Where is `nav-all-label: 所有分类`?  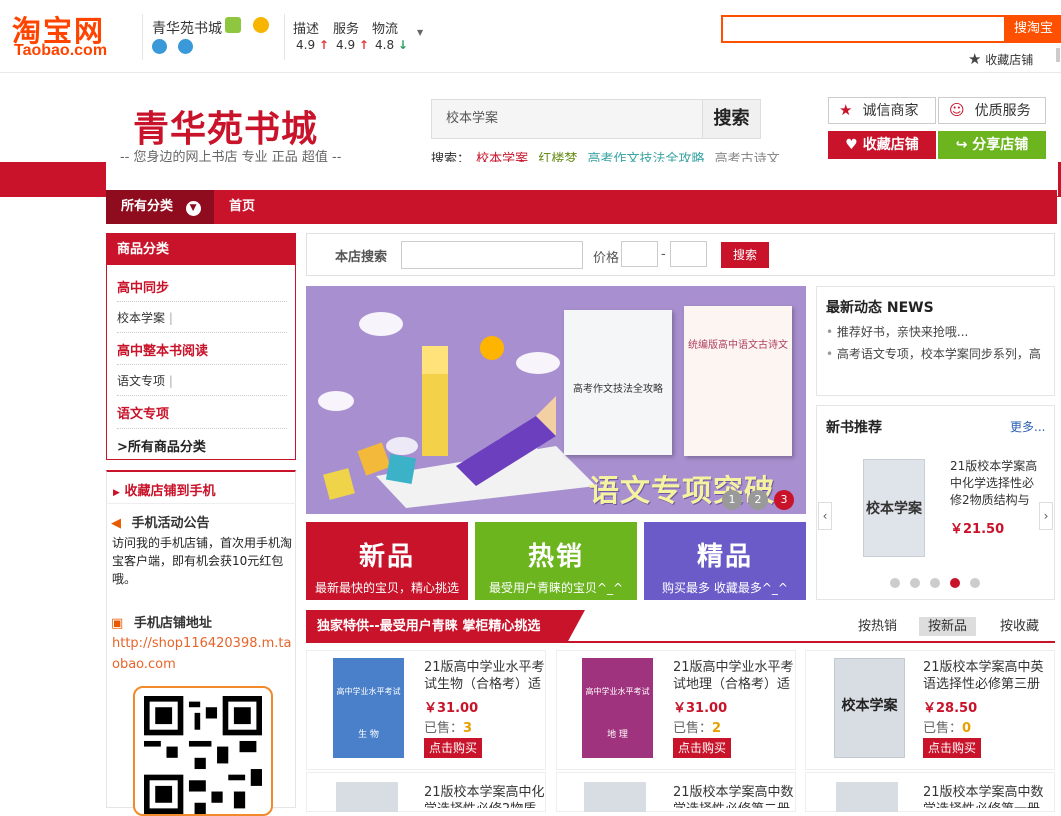
nav-all-label: 所有分类 is located at coordinates (147, 206).